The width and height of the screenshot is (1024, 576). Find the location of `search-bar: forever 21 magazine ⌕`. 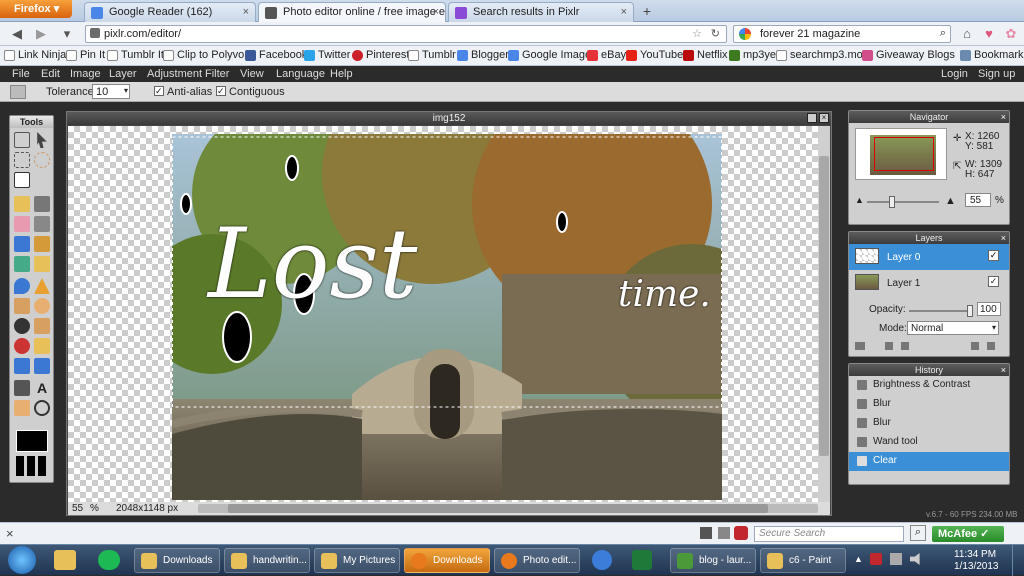

search-bar: forever 21 magazine ⌕ is located at coordinates (842, 34).